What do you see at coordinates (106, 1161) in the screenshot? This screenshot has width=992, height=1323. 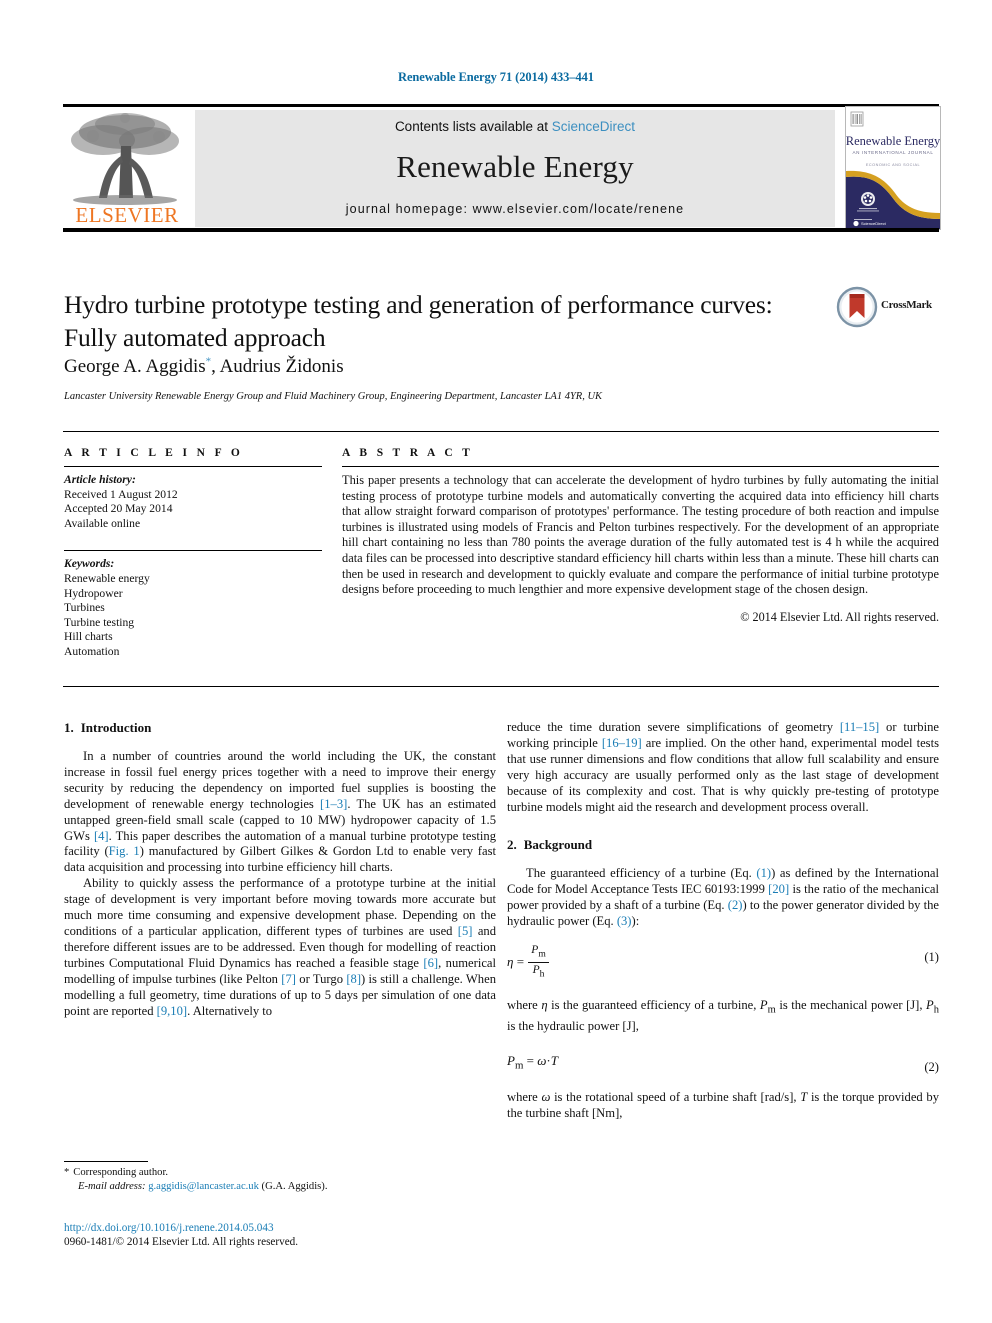 I see `footnote-rule` at bounding box center [106, 1161].